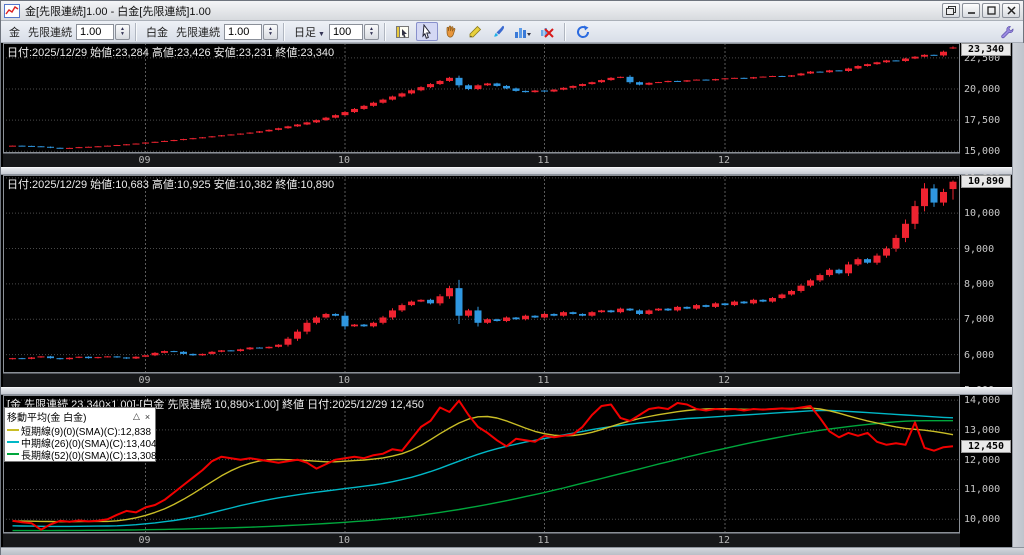 The width and height of the screenshot is (1024, 555). I want to click on platinum-x-axis: 09 10 11 12, so click(481, 380).